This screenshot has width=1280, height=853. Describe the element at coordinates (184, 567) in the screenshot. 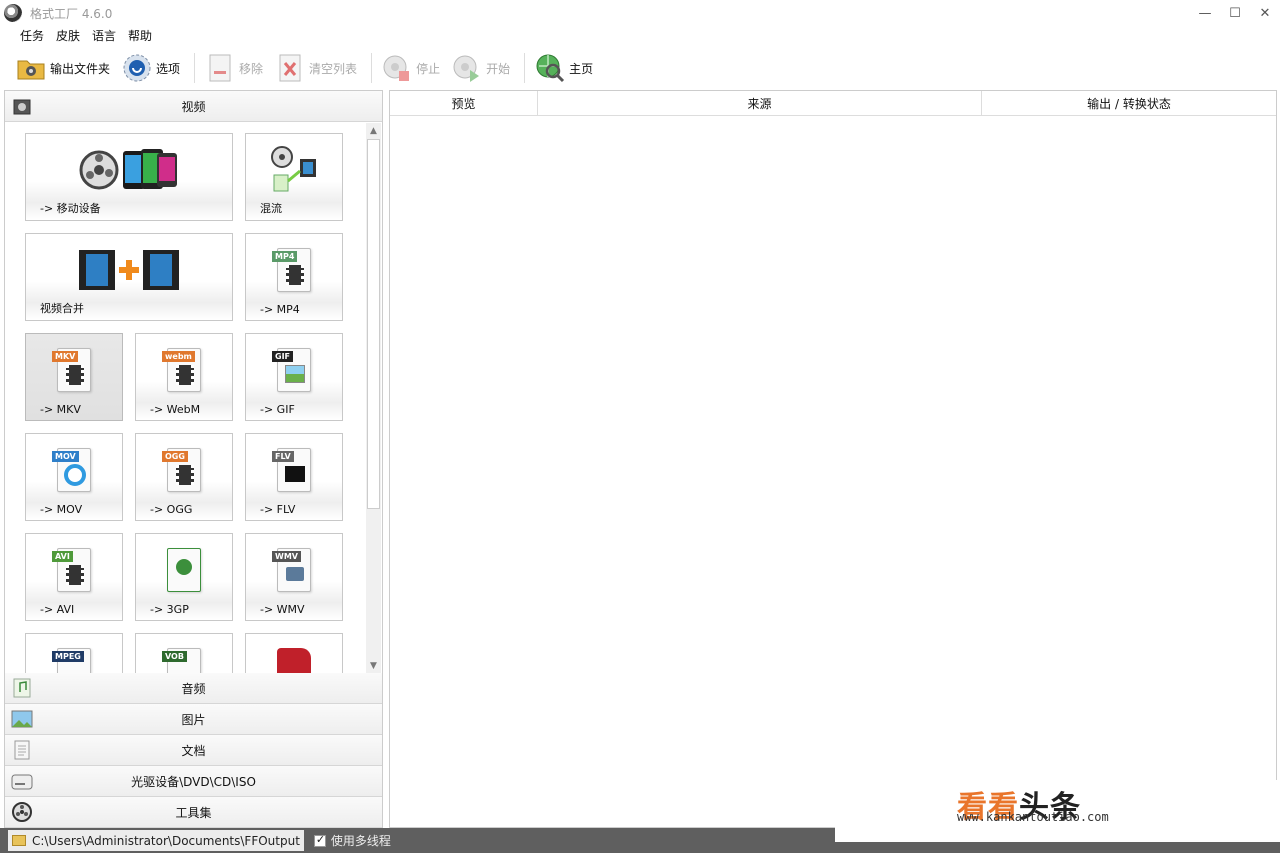

I see `reel-icon` at that location.